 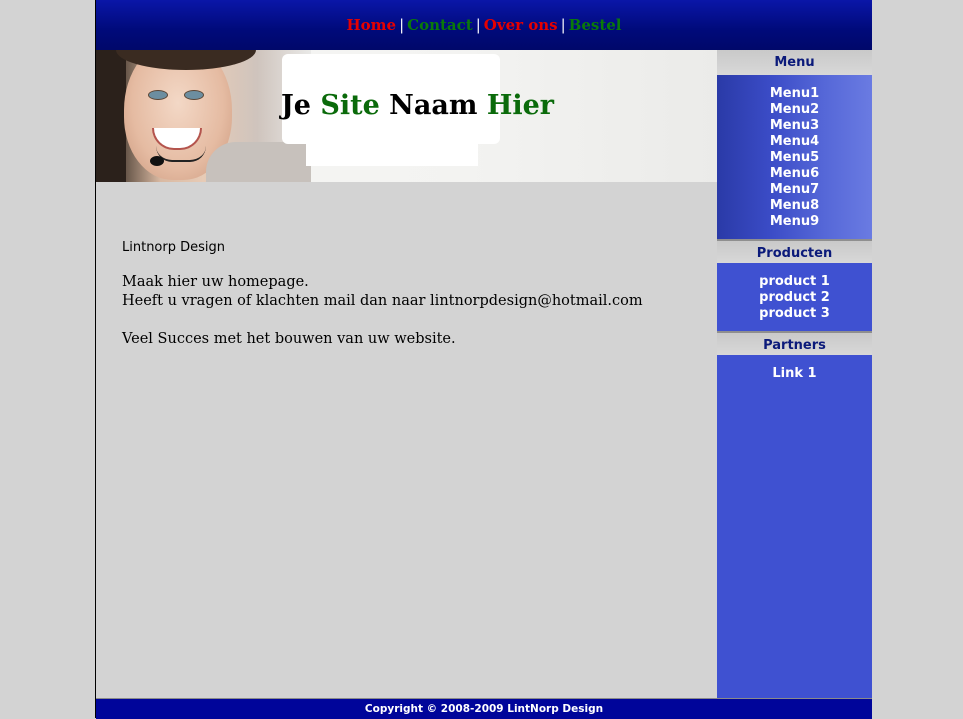 I want to click on sidebar-menu-item: Menu8, so click(x=794, y=206).